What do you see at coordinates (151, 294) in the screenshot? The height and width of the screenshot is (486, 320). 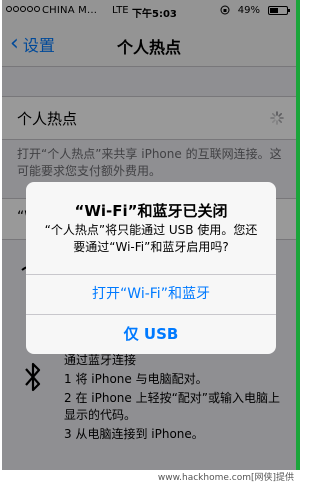 I see `enable-wifi-bluetooth-button: 打开“Wi-Fi”和蓝牙` at bounding box center [151, 294].